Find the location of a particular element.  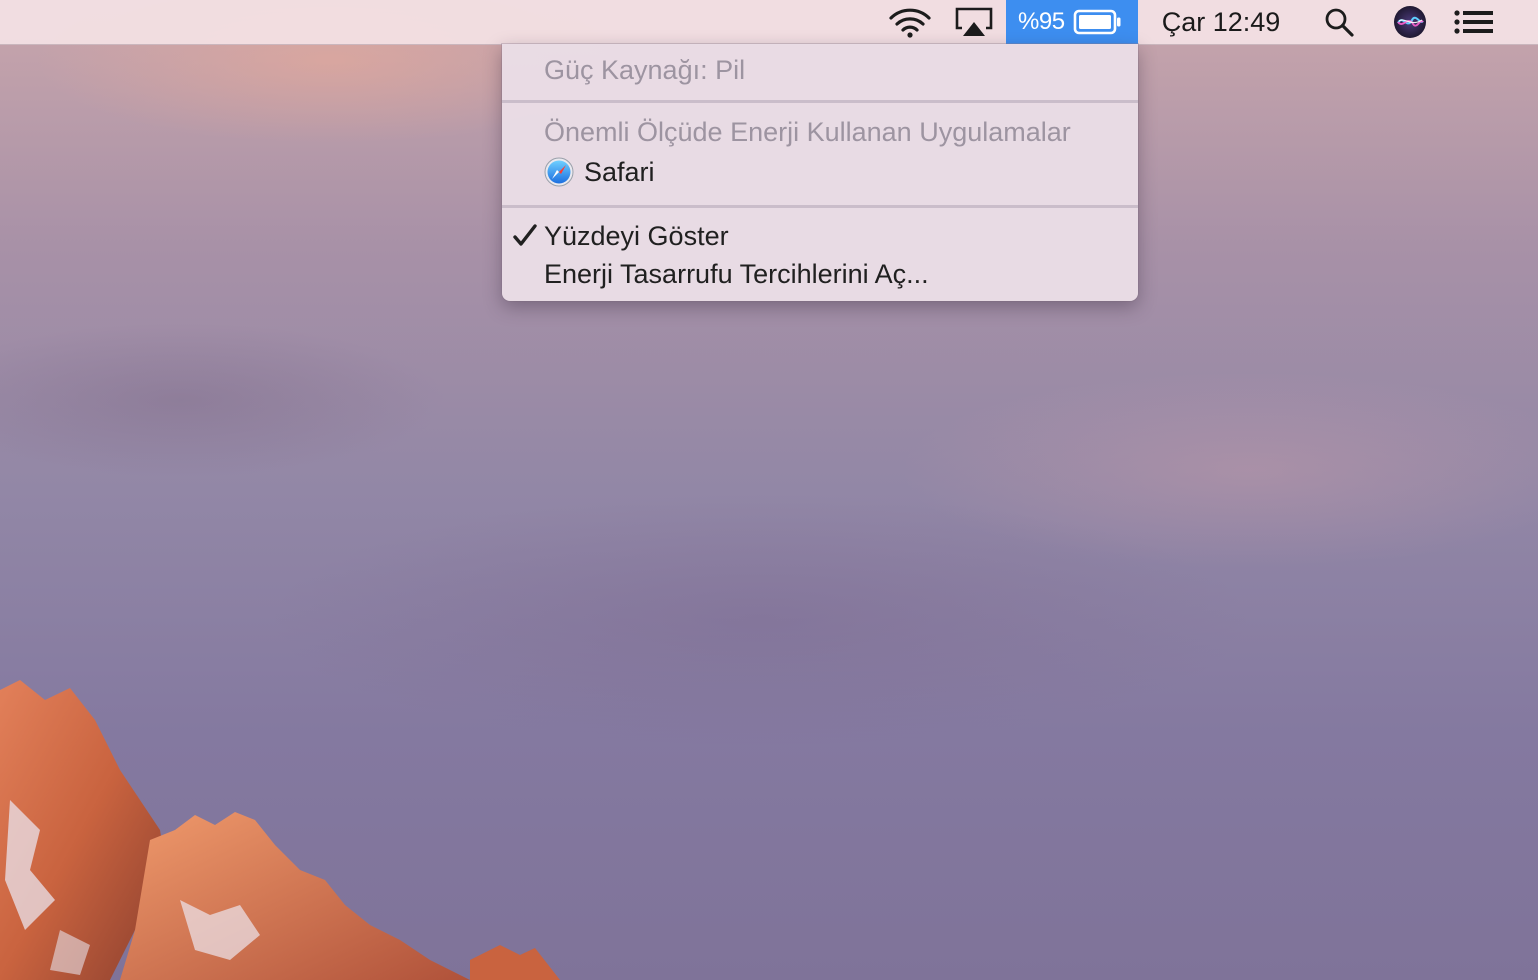

airplay-status-item is located at coordinates (974, 22).